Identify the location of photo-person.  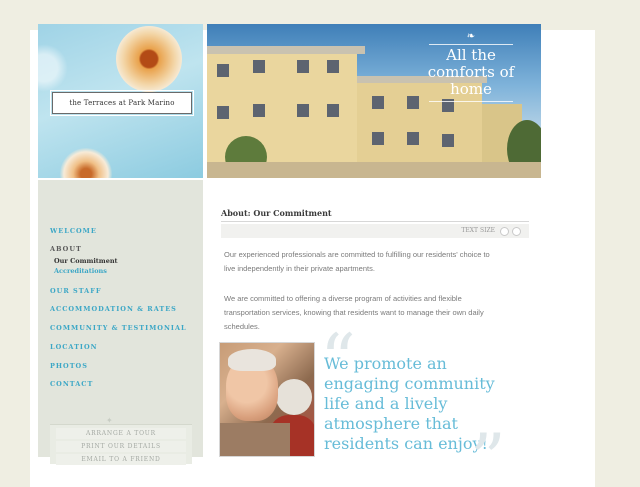
(294, 397).